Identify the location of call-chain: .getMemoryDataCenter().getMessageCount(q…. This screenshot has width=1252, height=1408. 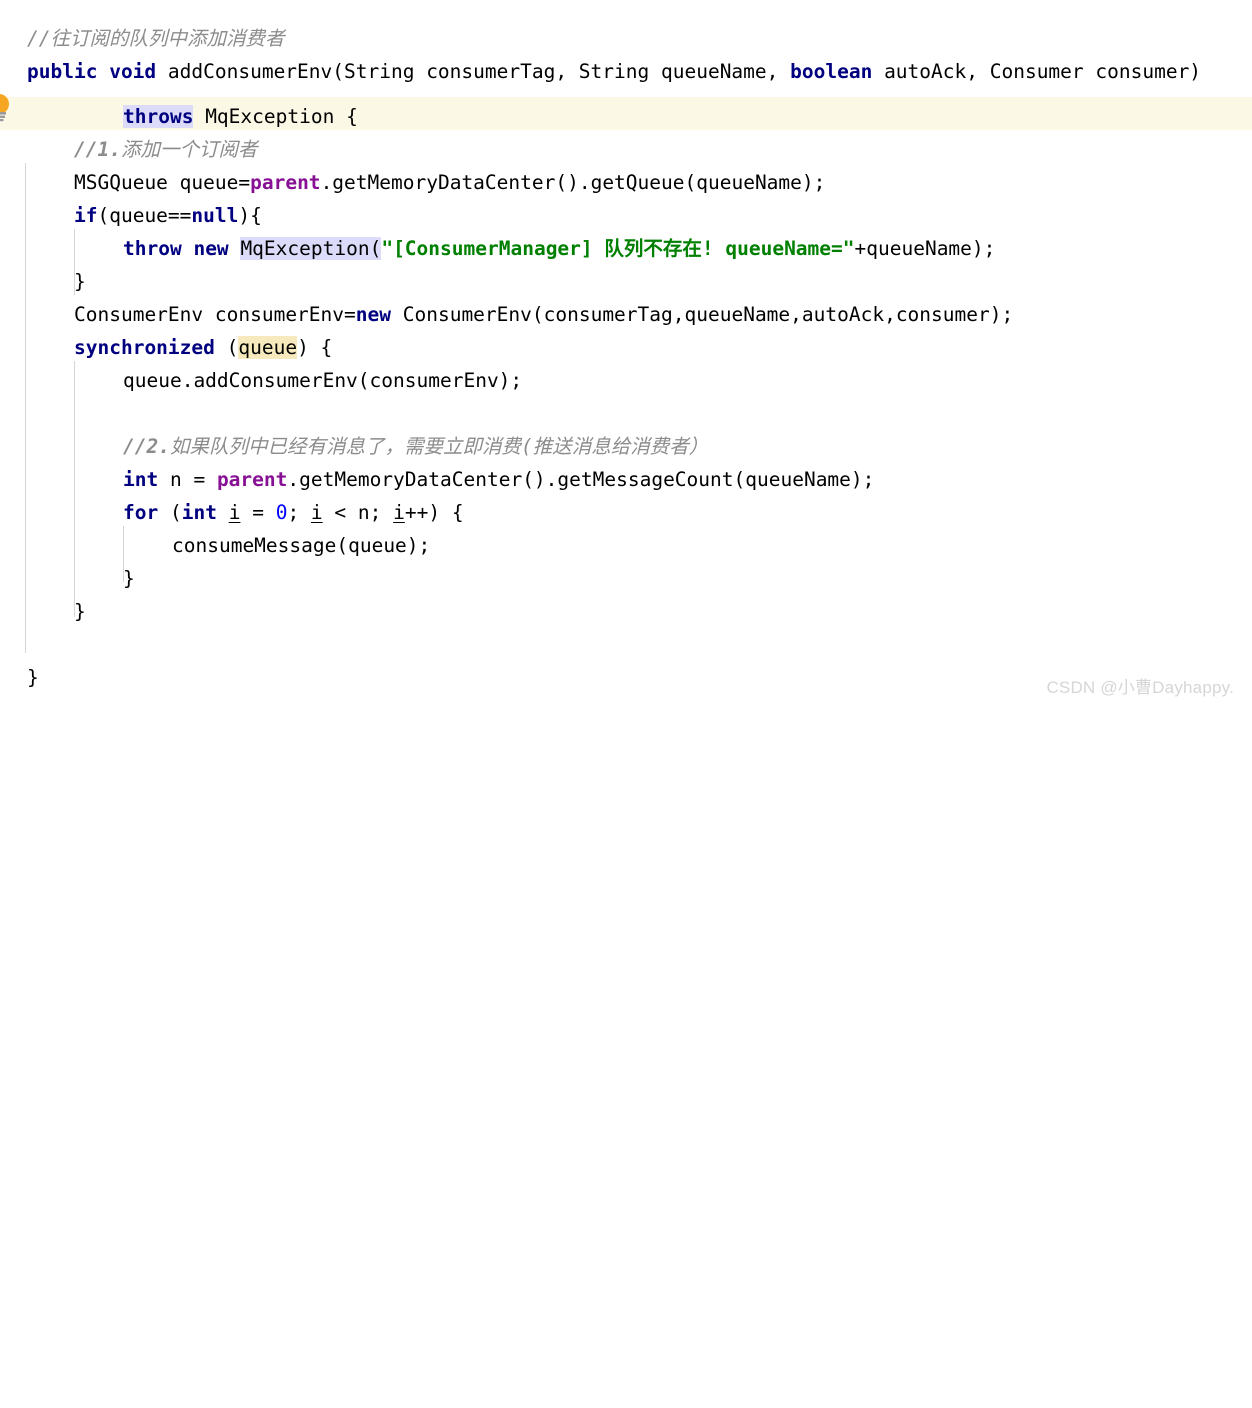
(581, 479).